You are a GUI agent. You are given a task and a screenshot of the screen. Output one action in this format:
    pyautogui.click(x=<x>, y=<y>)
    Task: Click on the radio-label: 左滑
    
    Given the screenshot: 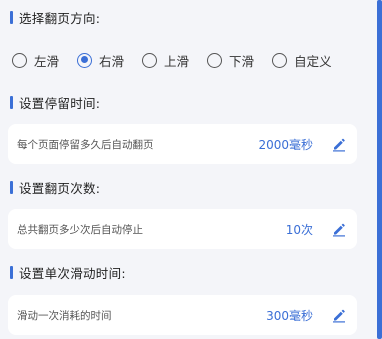 What is the action you would take?
    pyautogui.click(x=47, y=61)
    